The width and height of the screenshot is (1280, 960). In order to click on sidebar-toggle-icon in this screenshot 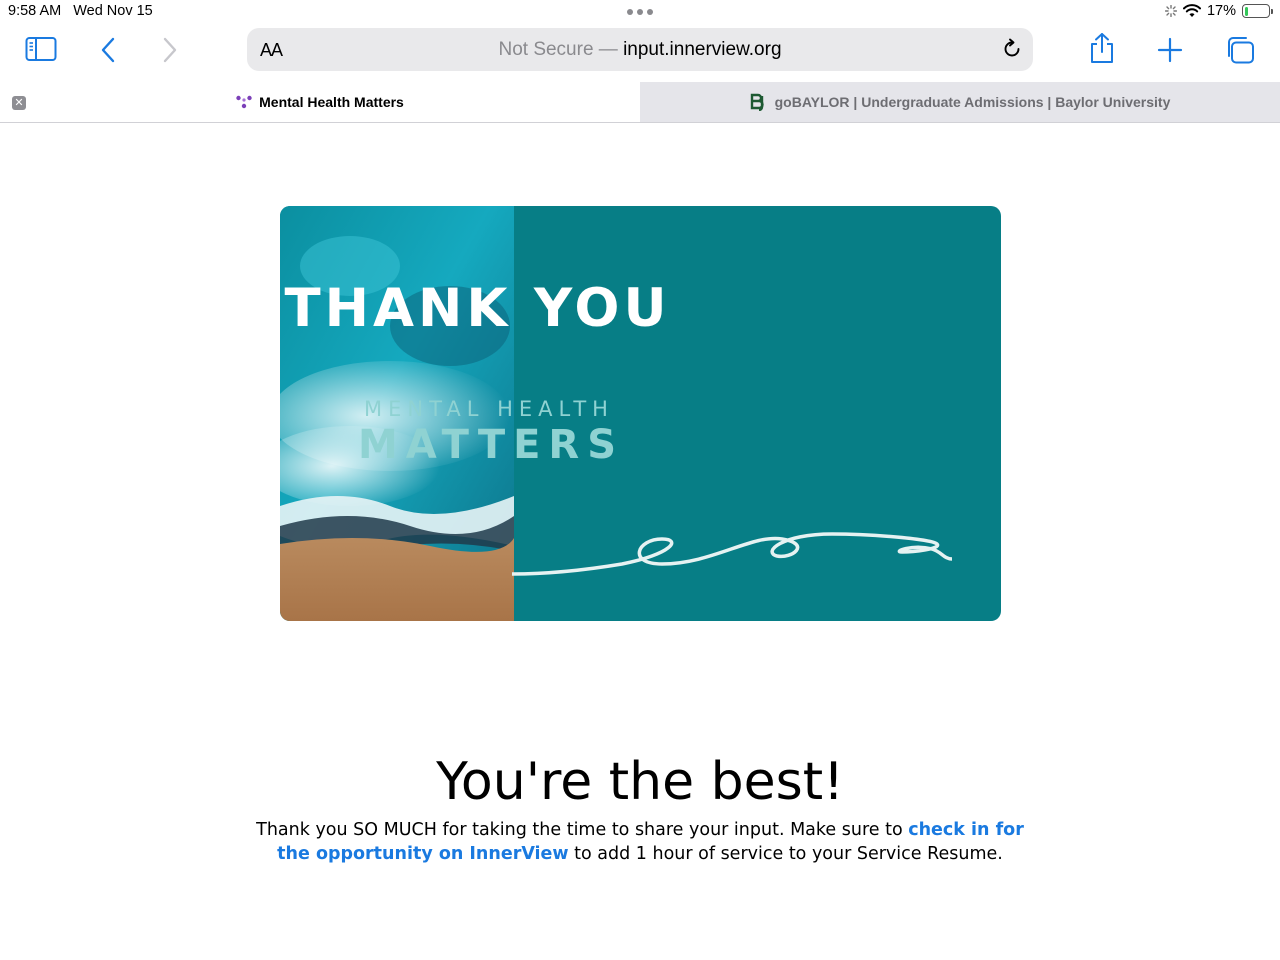, I will do `click(41, 49)`.